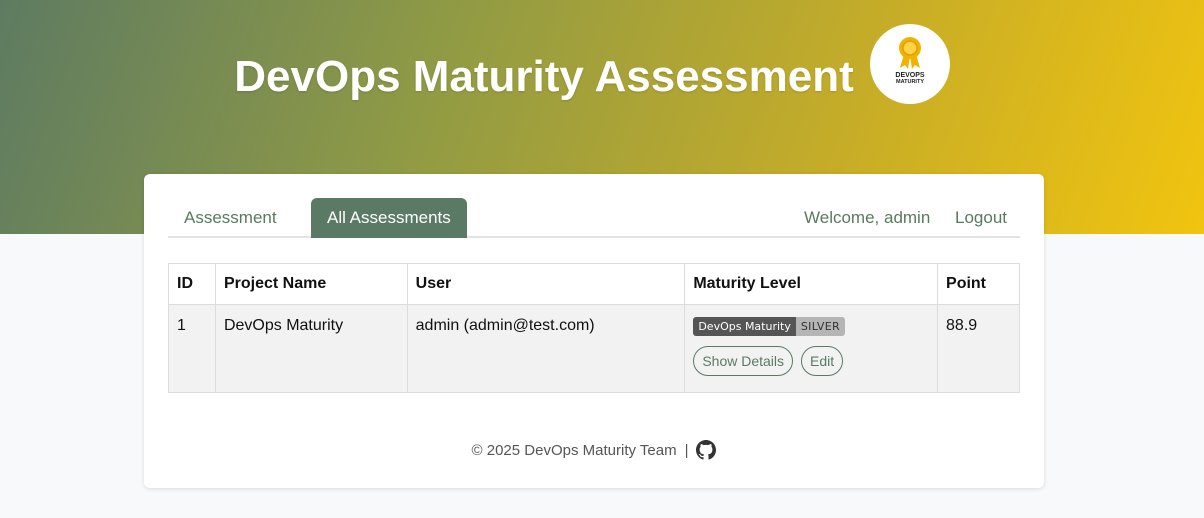 The image size is (1204, 518). Describe the element at coordinates (978, 284) in the screenshot. I see `column-header-point: Point` at that location.